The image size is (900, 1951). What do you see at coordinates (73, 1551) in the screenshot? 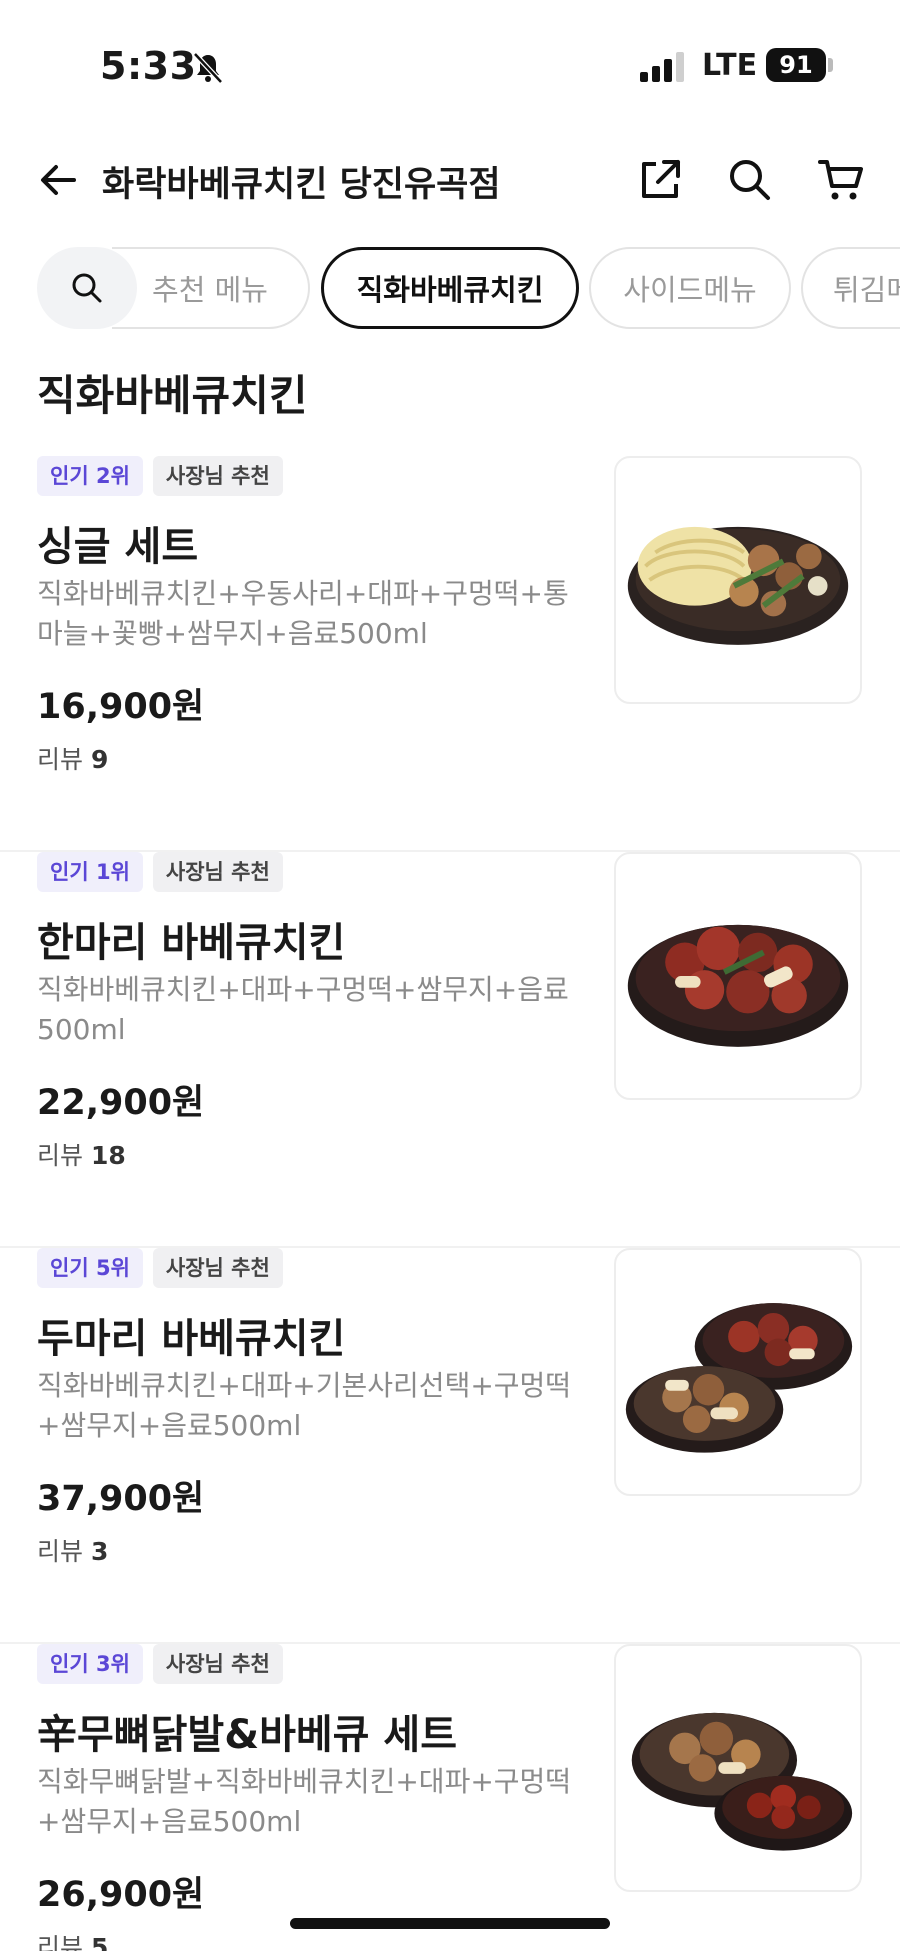
I see `item-review: 리뷰 3` at bounding box center [73, 1551].